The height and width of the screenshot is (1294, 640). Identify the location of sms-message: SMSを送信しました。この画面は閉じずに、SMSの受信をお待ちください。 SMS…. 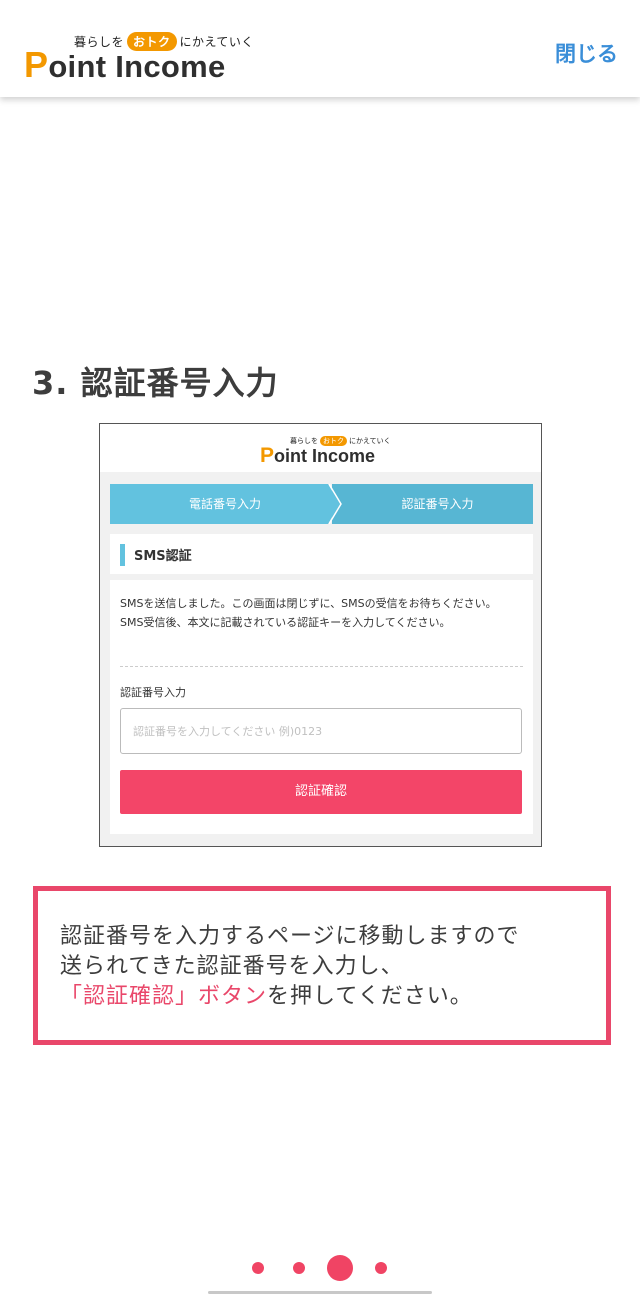
(322, 613).